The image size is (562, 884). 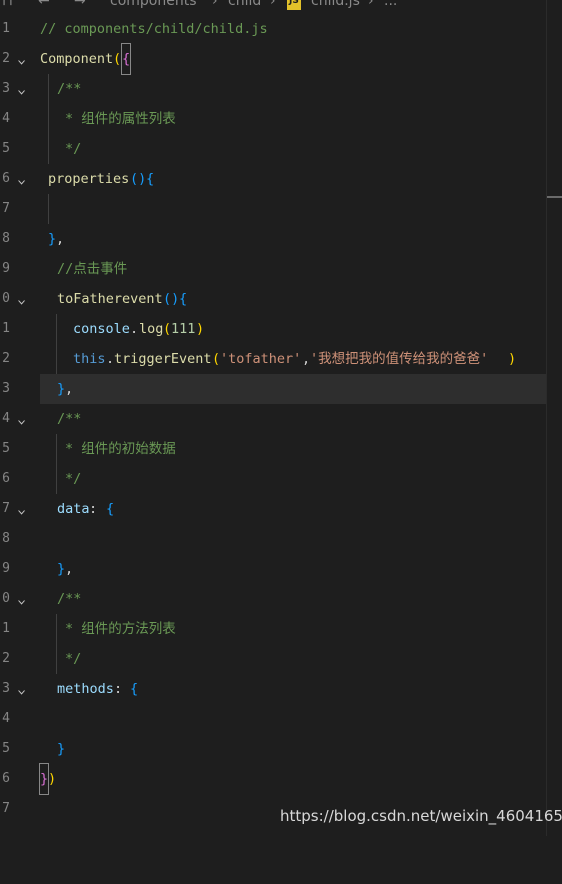 I want to click on code-line-9: //点击事件, so click(x=273, y=269).